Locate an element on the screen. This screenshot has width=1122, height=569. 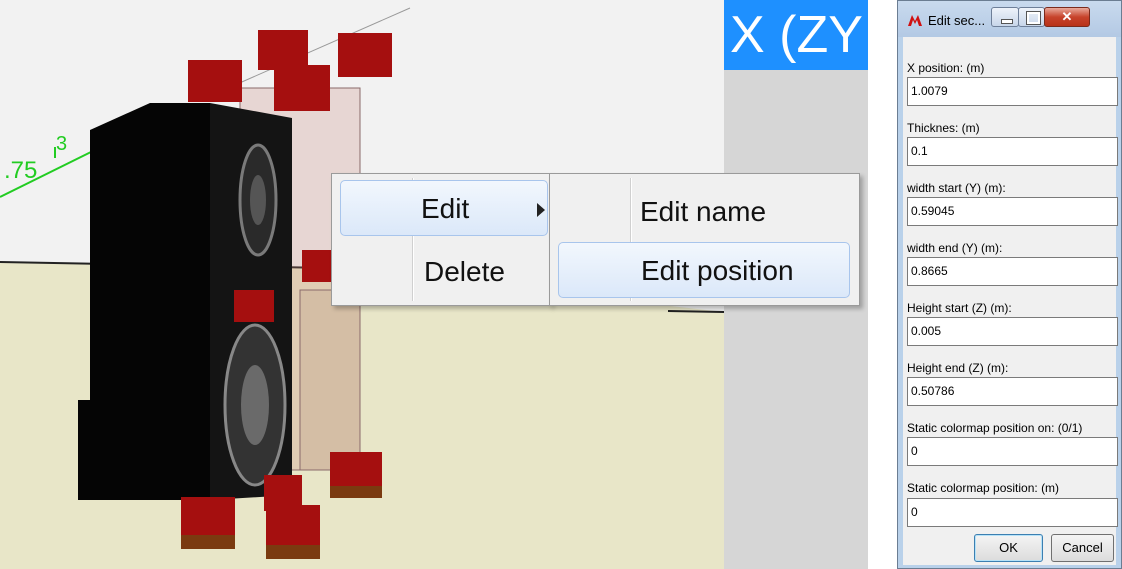
height-start-label: Height start (Z) (m): is located at coordinates (959, 308).